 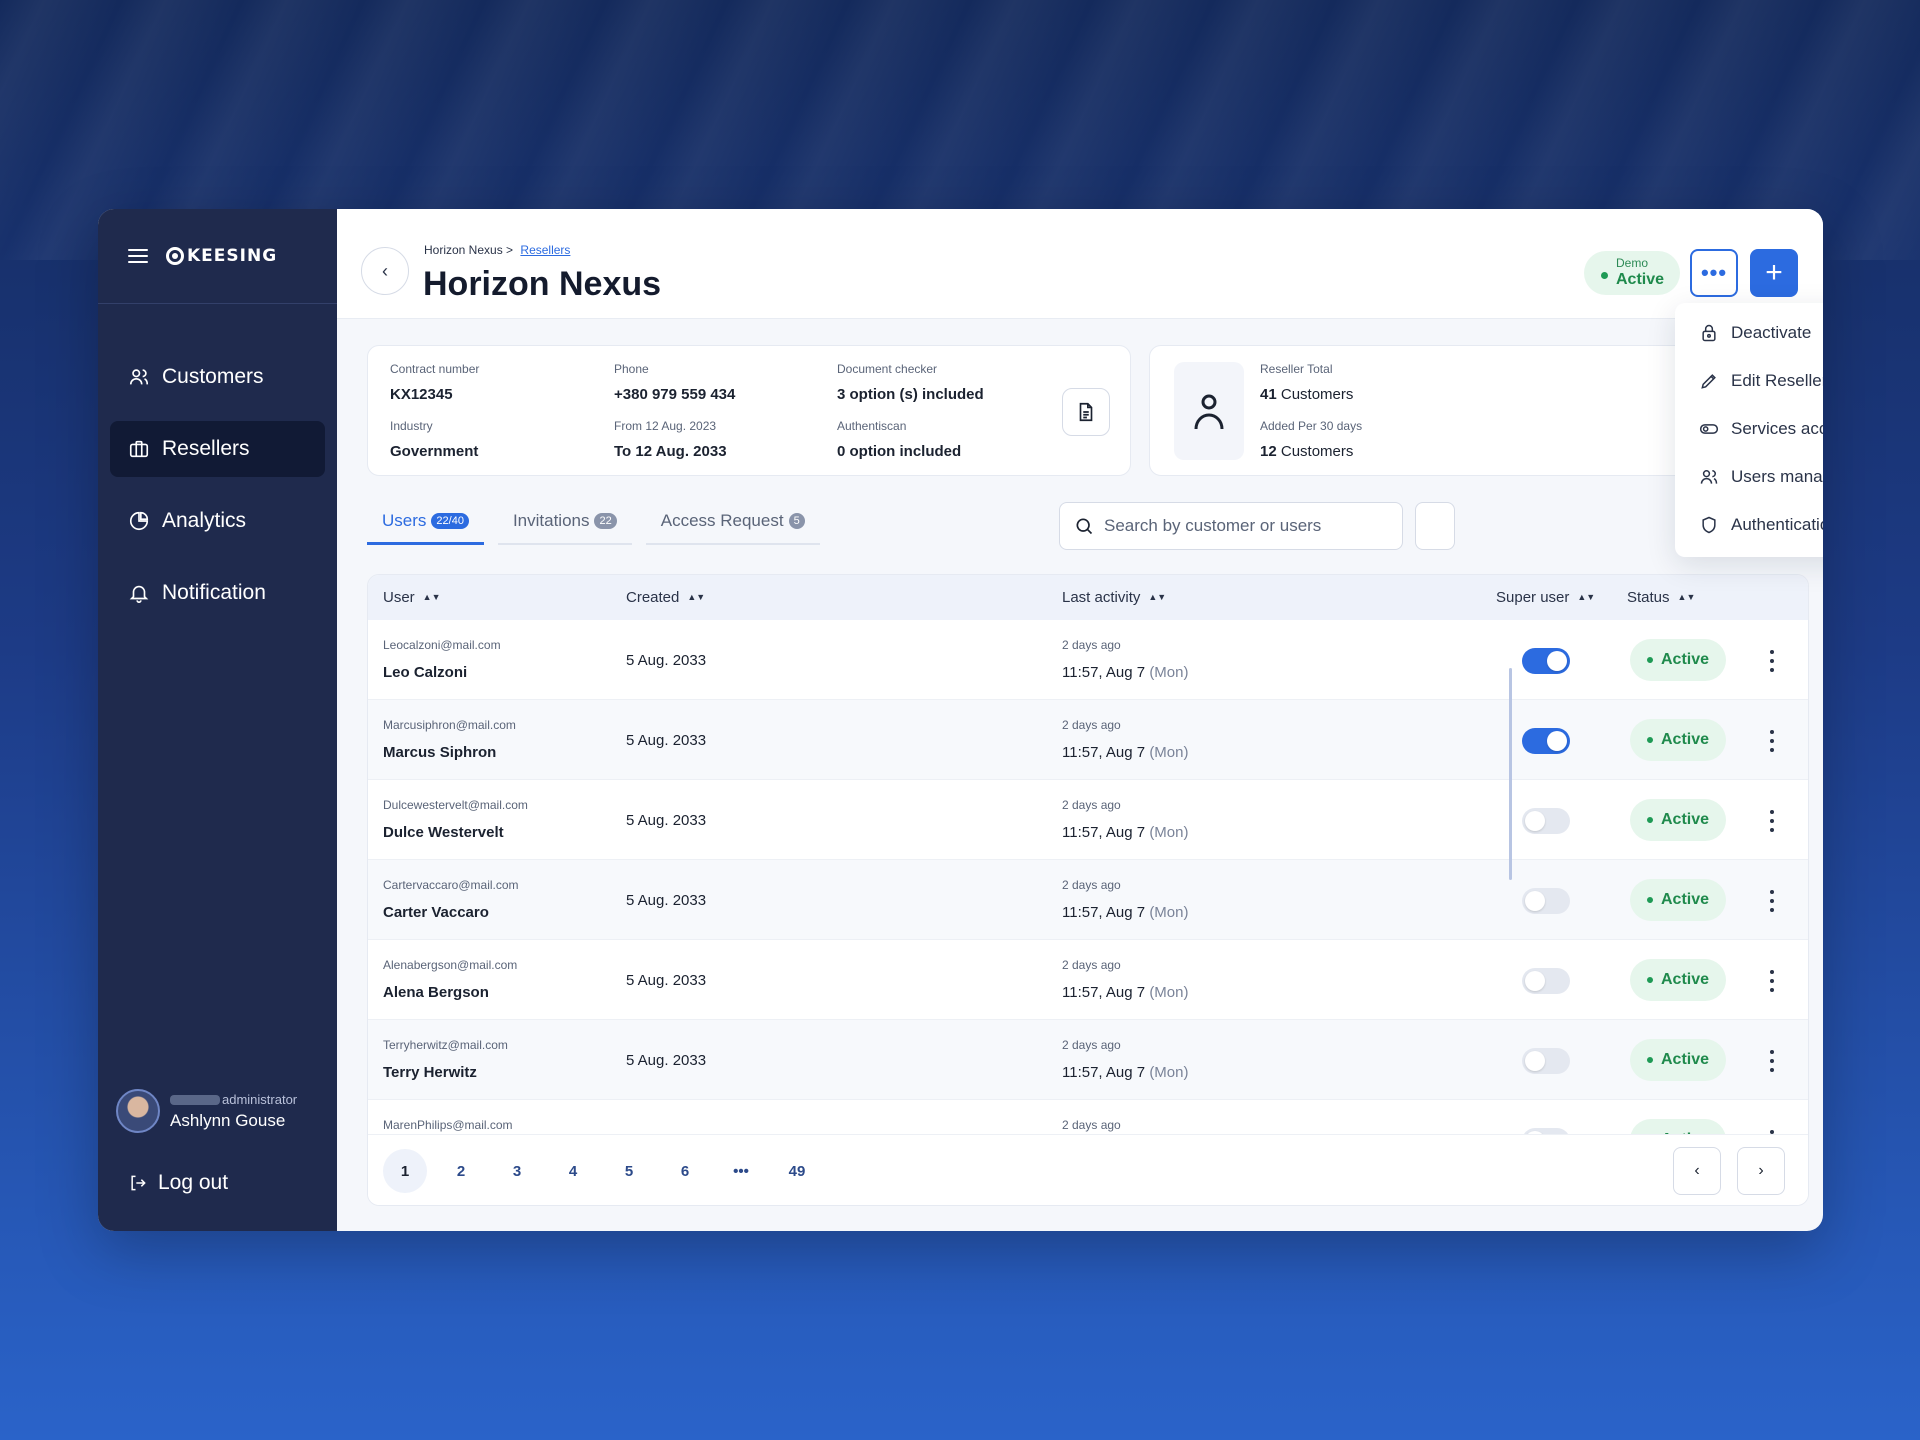 I want to click on user-email: Dulcewestervelt@mail.com, so click(x=455, y=805).